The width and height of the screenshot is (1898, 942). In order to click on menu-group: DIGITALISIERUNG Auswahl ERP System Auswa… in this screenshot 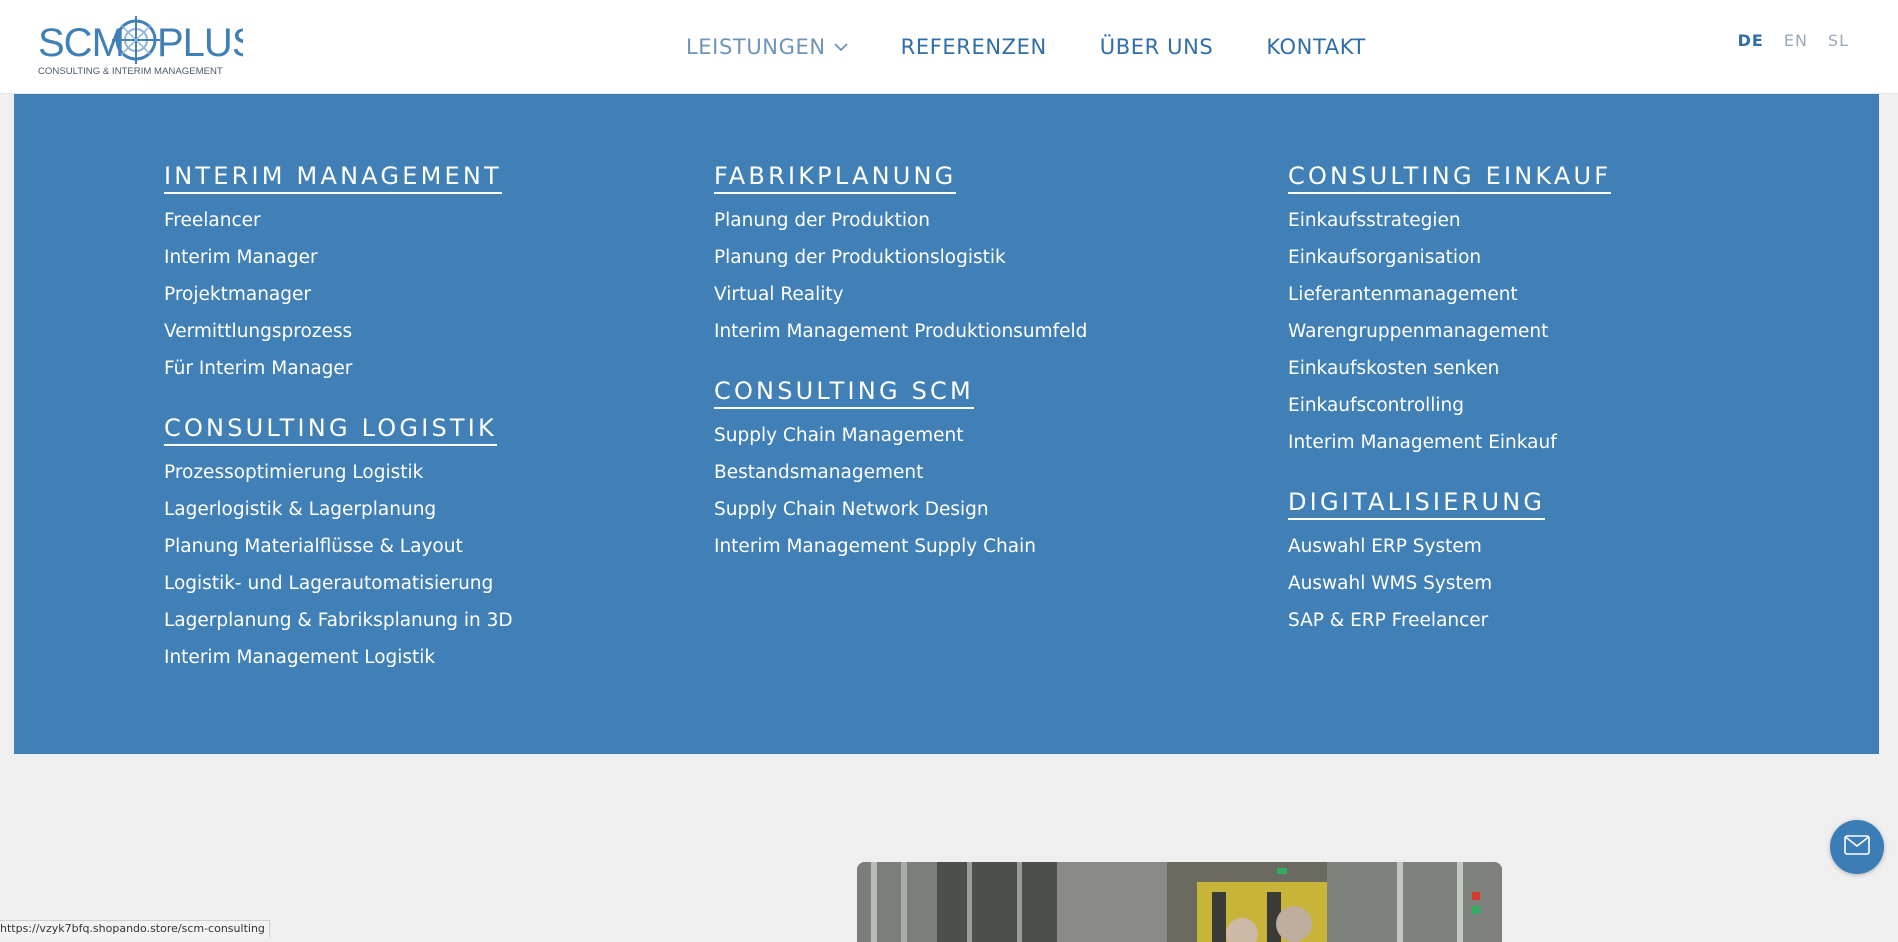, I will do `click(1449, 566)`.